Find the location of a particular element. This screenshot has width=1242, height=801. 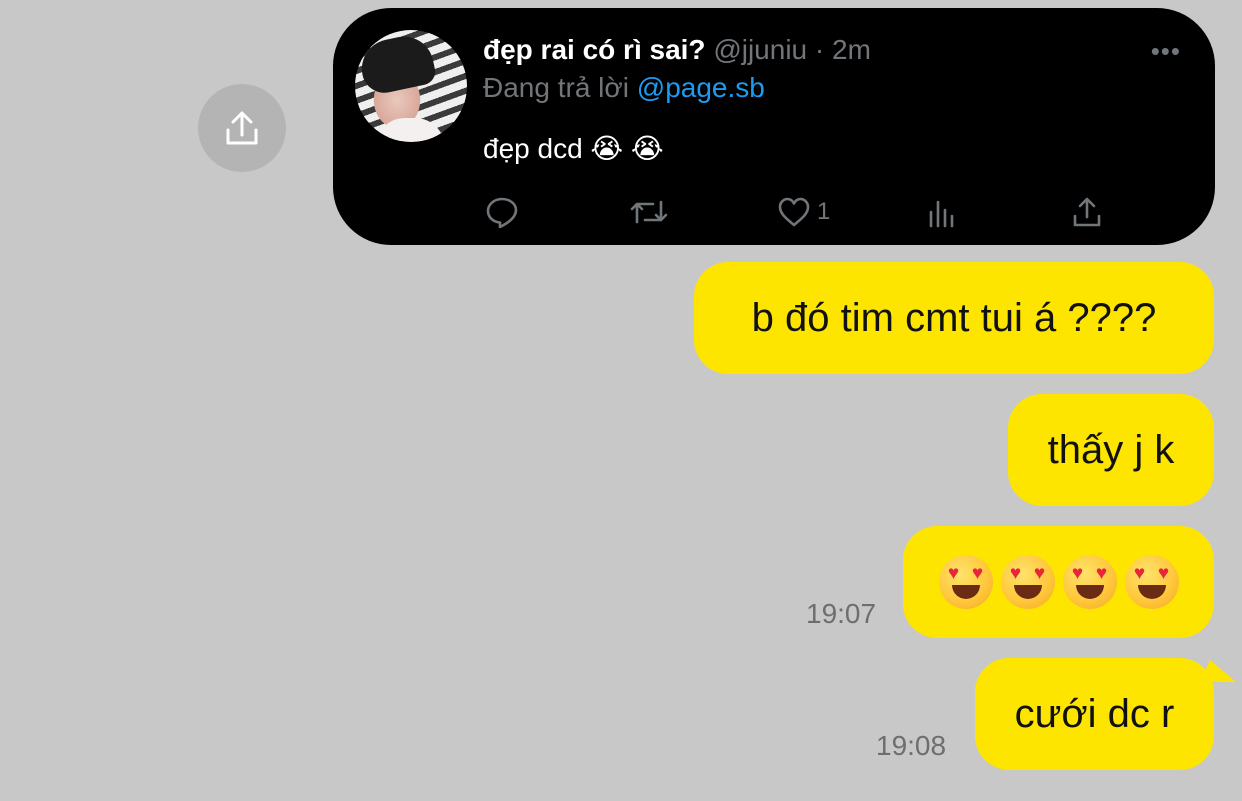

bubble-tail is located at coordinates (1218, 671).